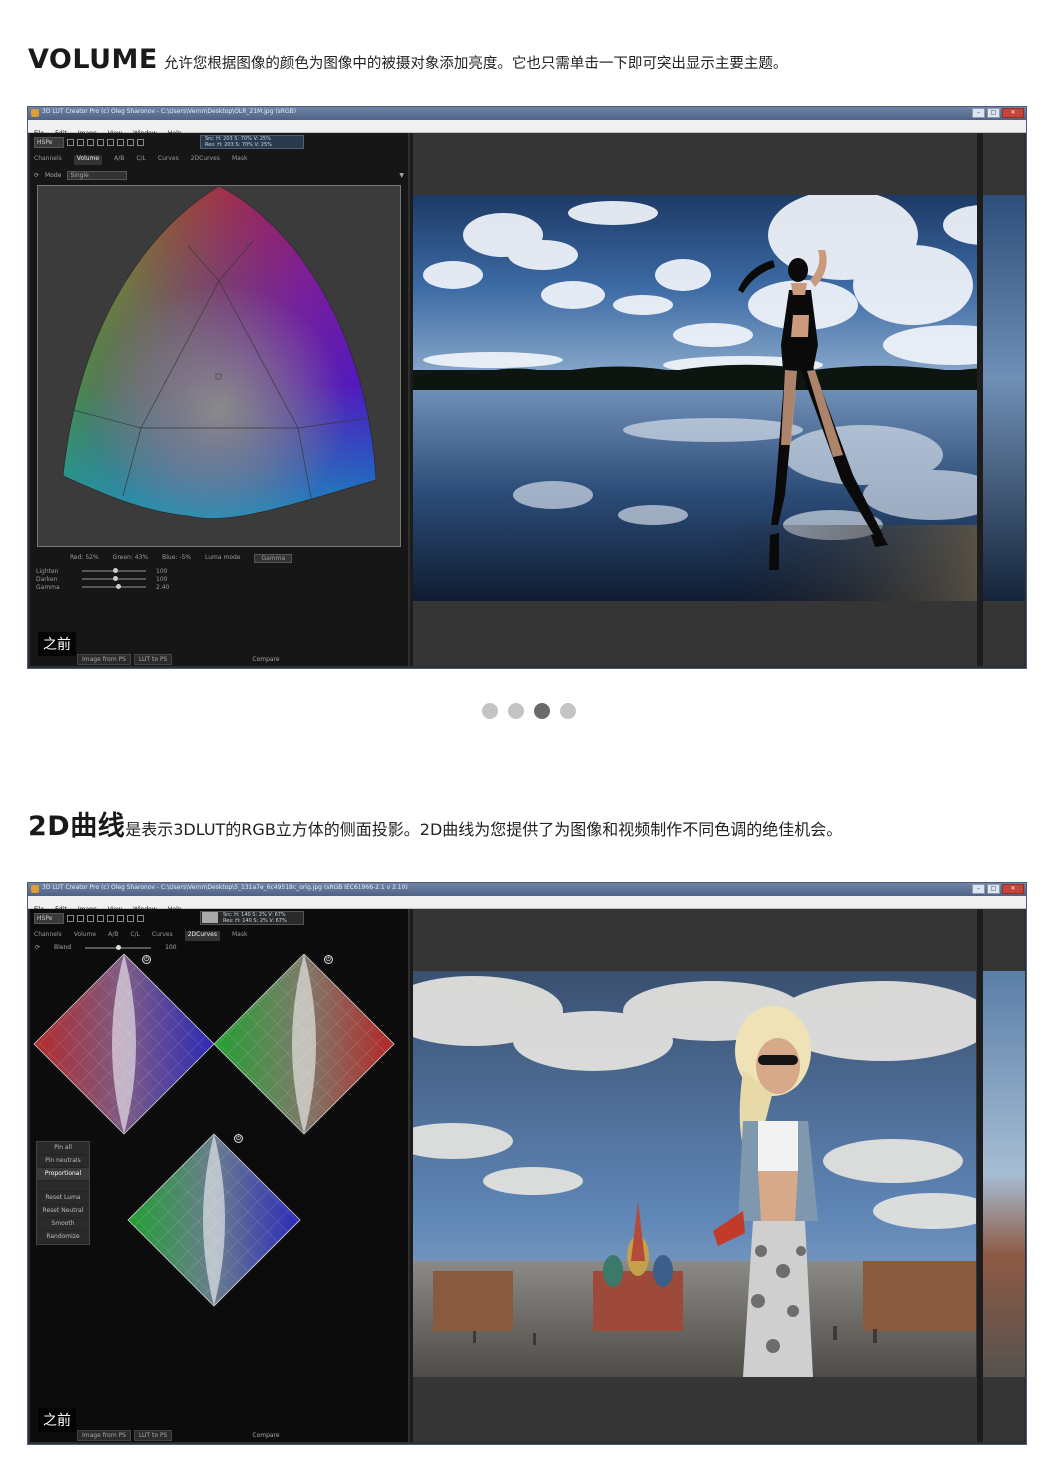 The height and width of the screenshot is (1467, 1054). What do you see at coordinates (214, 1220) in the screenshot?
I see `green-blue-curve` at bounding box center [214, 1220].